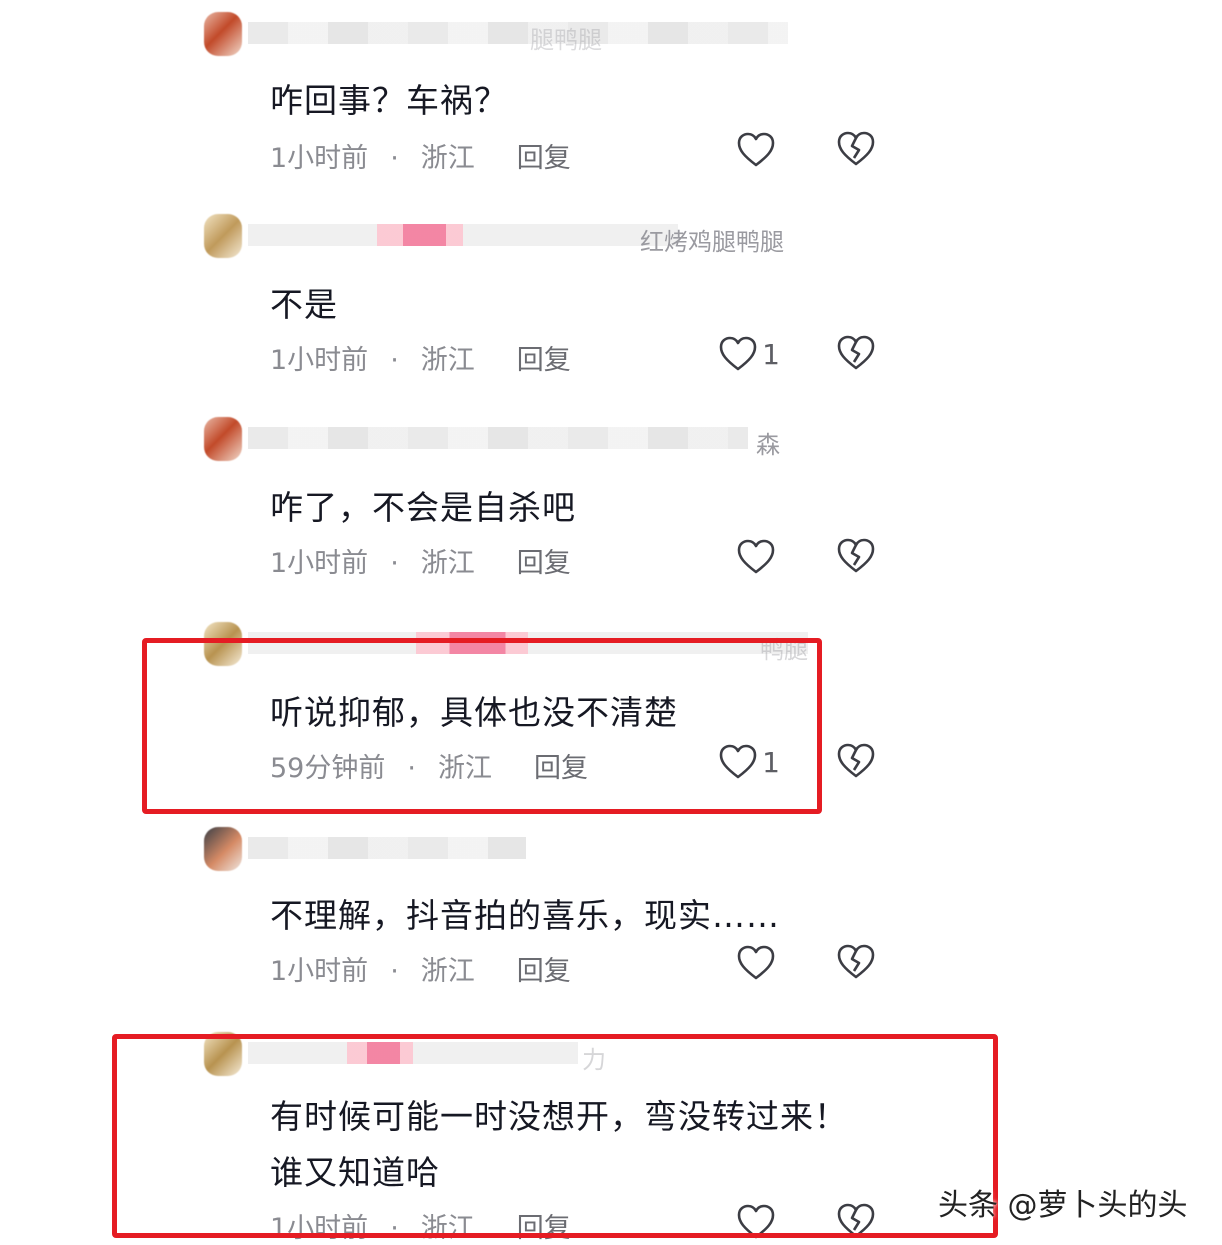 The image size is (1222, 1245). What do you see at coordinates (1063, 1205) in the screenshot?
I see `watermark: 头条 @萝卜头的头` at bounding box center [1063, 1205].